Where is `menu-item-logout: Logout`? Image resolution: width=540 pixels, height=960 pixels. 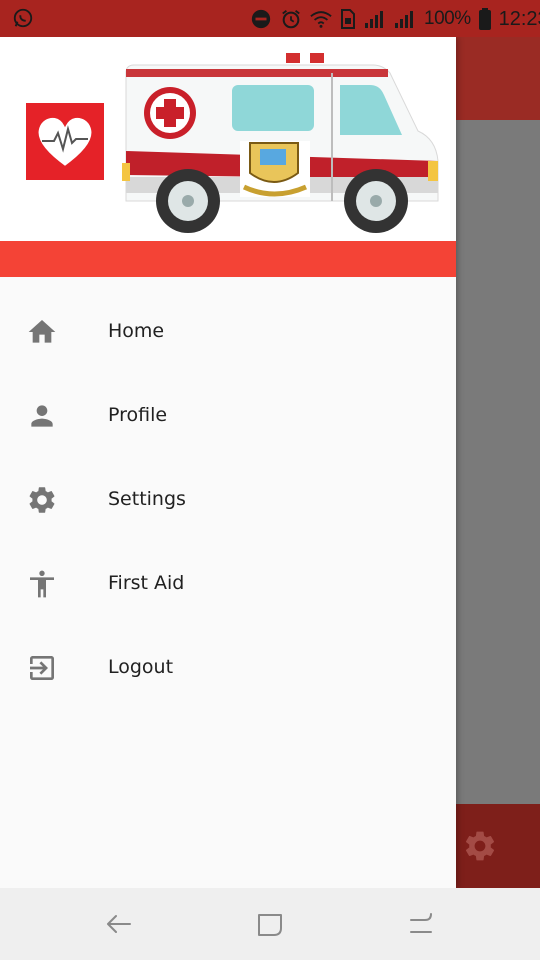 menu-item-logout: Logout is located at coordinates (228, 669).